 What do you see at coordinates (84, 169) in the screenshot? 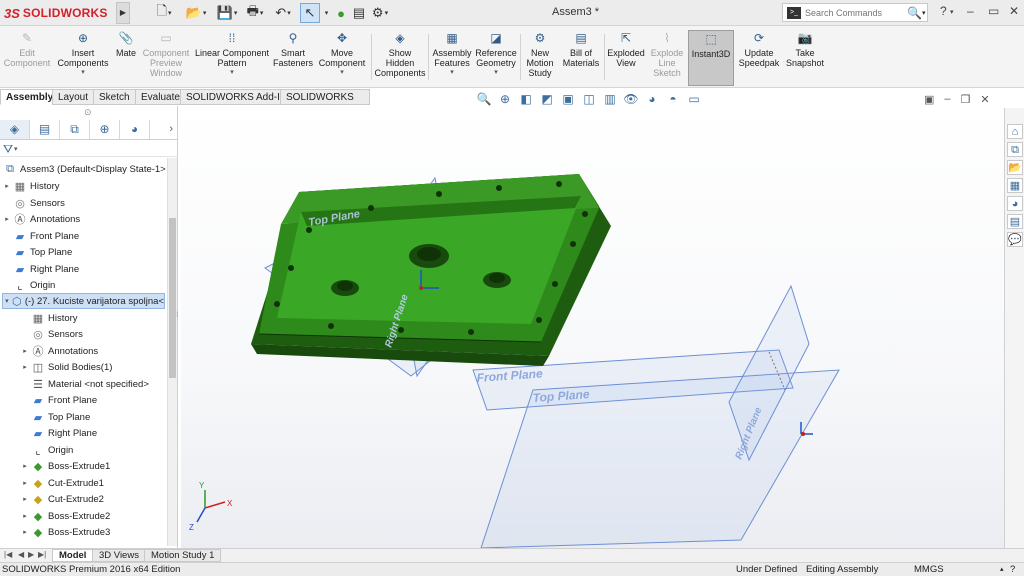
I see `tree-item-root: ⧉ Assem3 (Default<Display State-1>)` at bounding box center [84, 169].